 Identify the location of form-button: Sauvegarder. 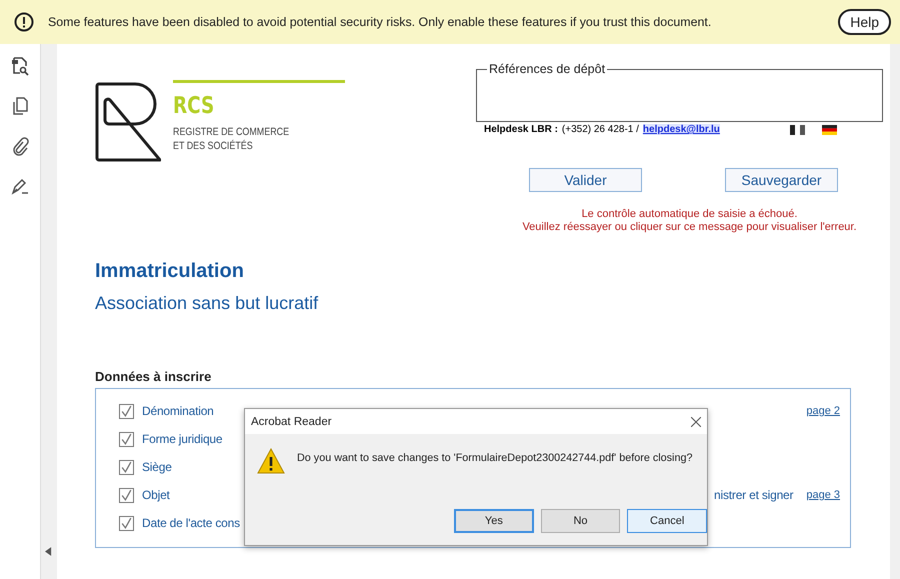
(781, 180).